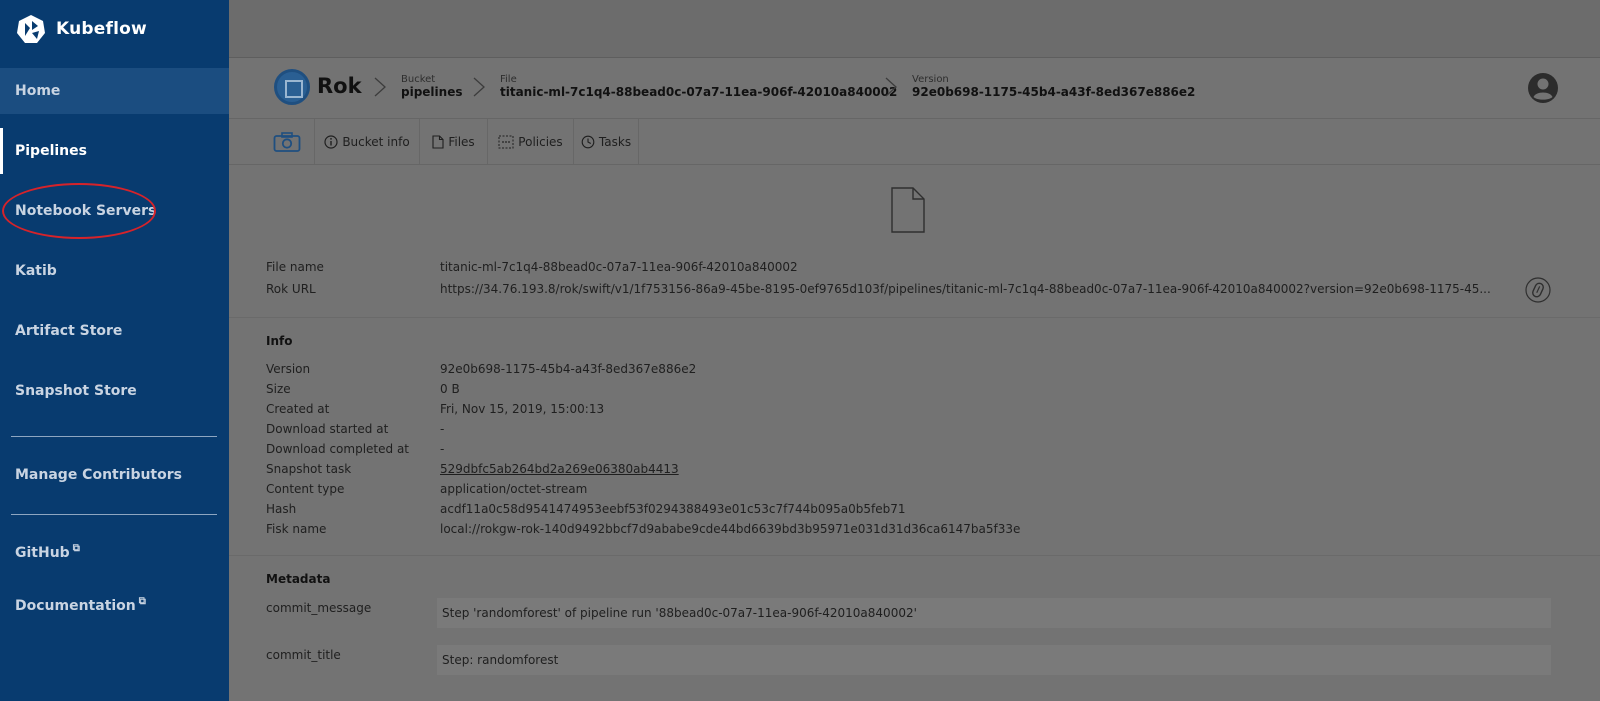 The width and height of the screenshot is (1600, 701). I want to click on metadata-value-box: Step: randomforest, so click(994, 660).